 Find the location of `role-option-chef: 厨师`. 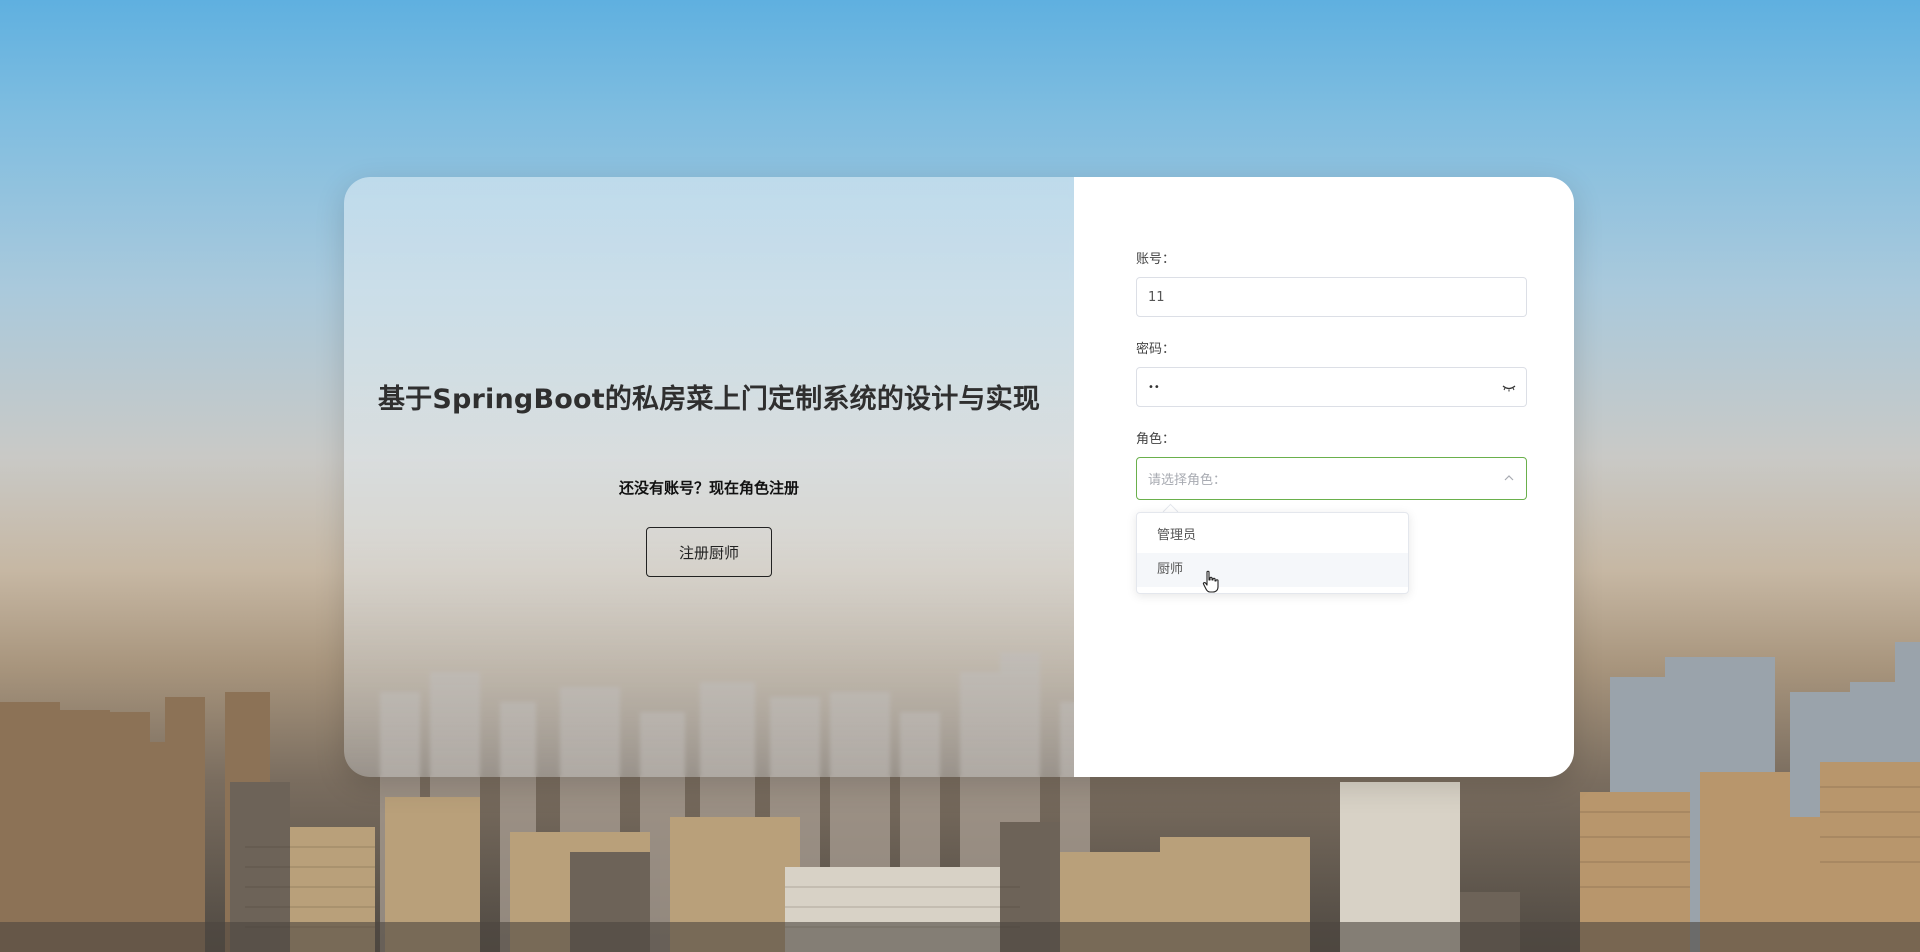

role-option-chef: 厨师 is located at coordinates (1272, 570).